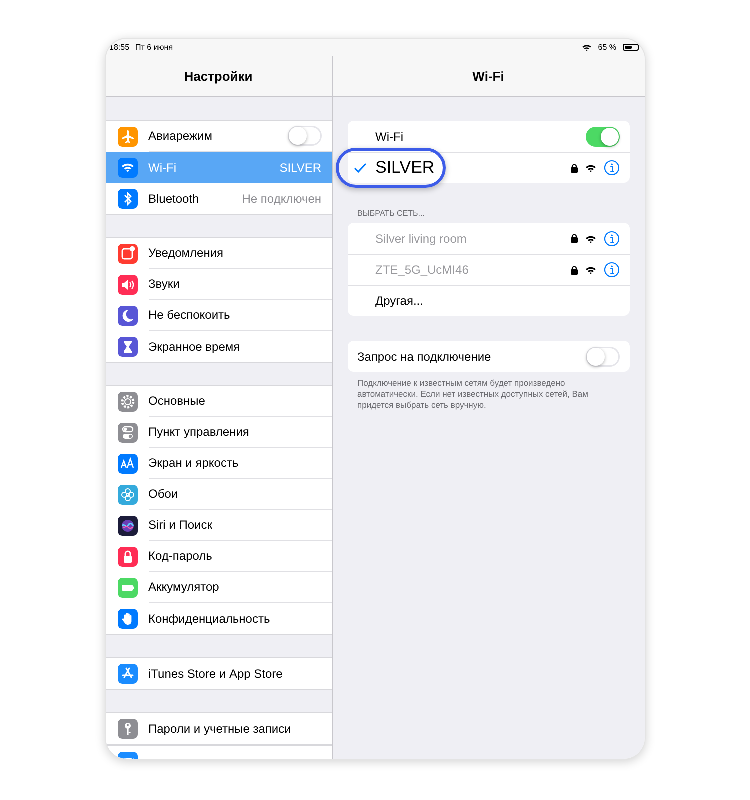  I want to click on network-name: SILVER, so click(473, 168).